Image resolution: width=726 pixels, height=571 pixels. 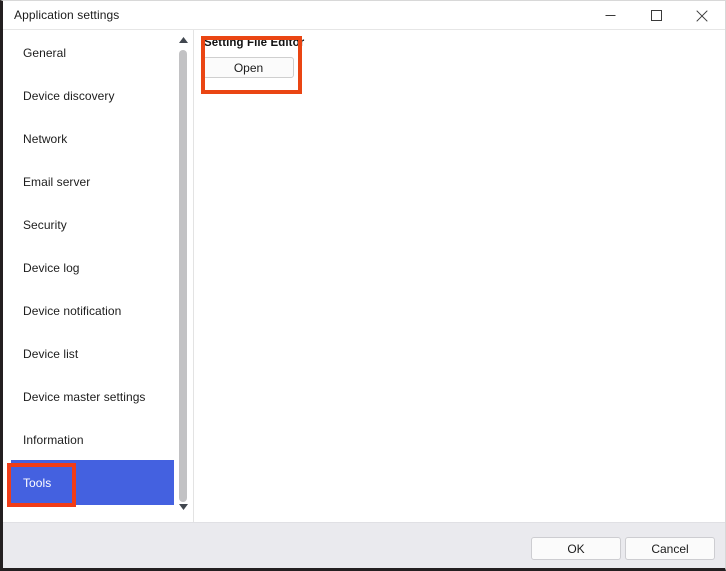 What do you see at coordinates (69, 95) in the screenshot?
I see `sidebar-item-label: Device discovery` at bounding box center [69, 95].